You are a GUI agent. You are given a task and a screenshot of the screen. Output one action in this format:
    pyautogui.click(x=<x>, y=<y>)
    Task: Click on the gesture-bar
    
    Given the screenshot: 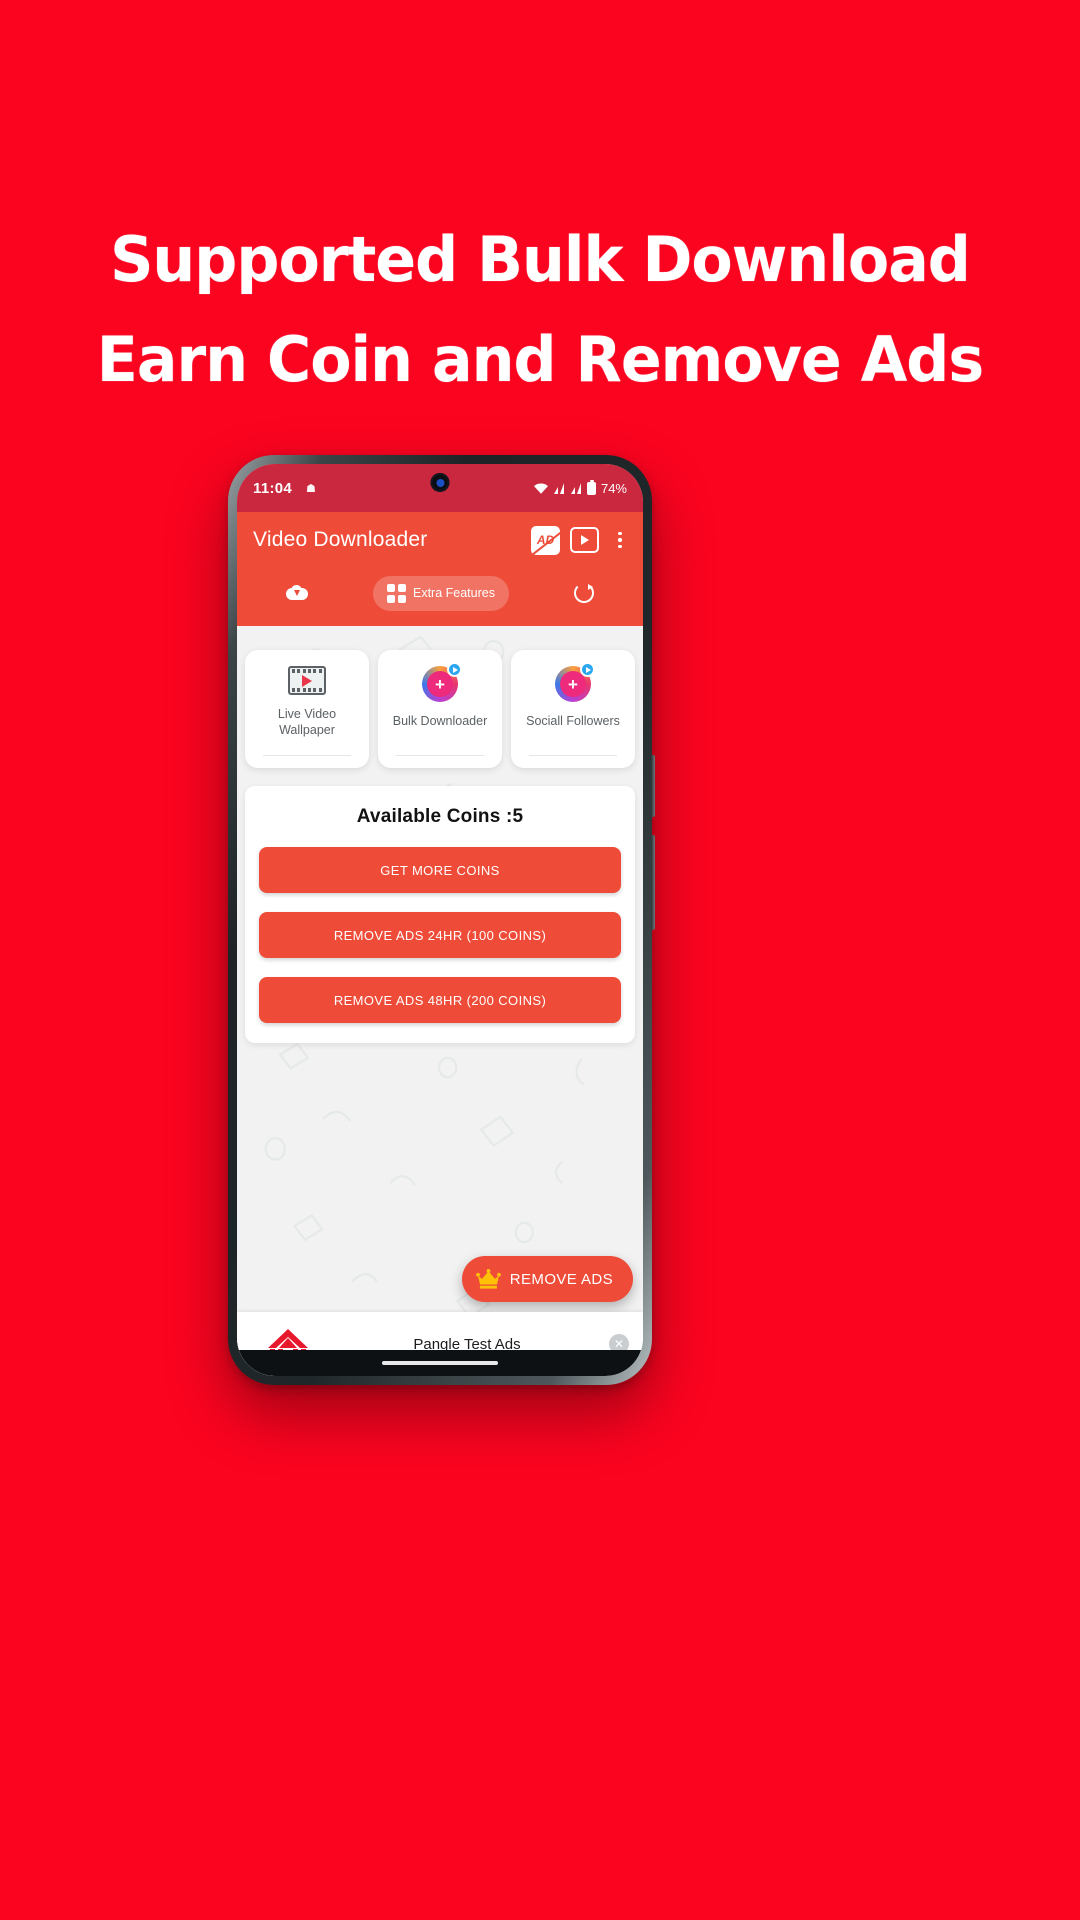 What is the action you would take?
    pyautogui.click(x=440, y=1363)
    